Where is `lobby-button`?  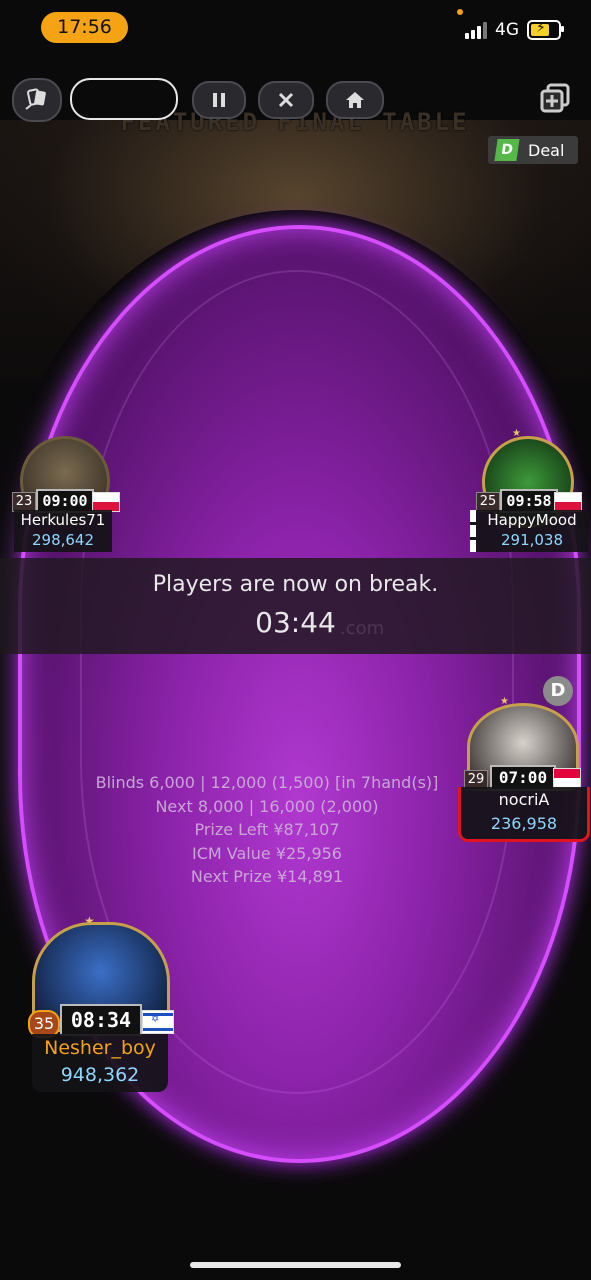 lobby-button is located at coordinates (355, 100).